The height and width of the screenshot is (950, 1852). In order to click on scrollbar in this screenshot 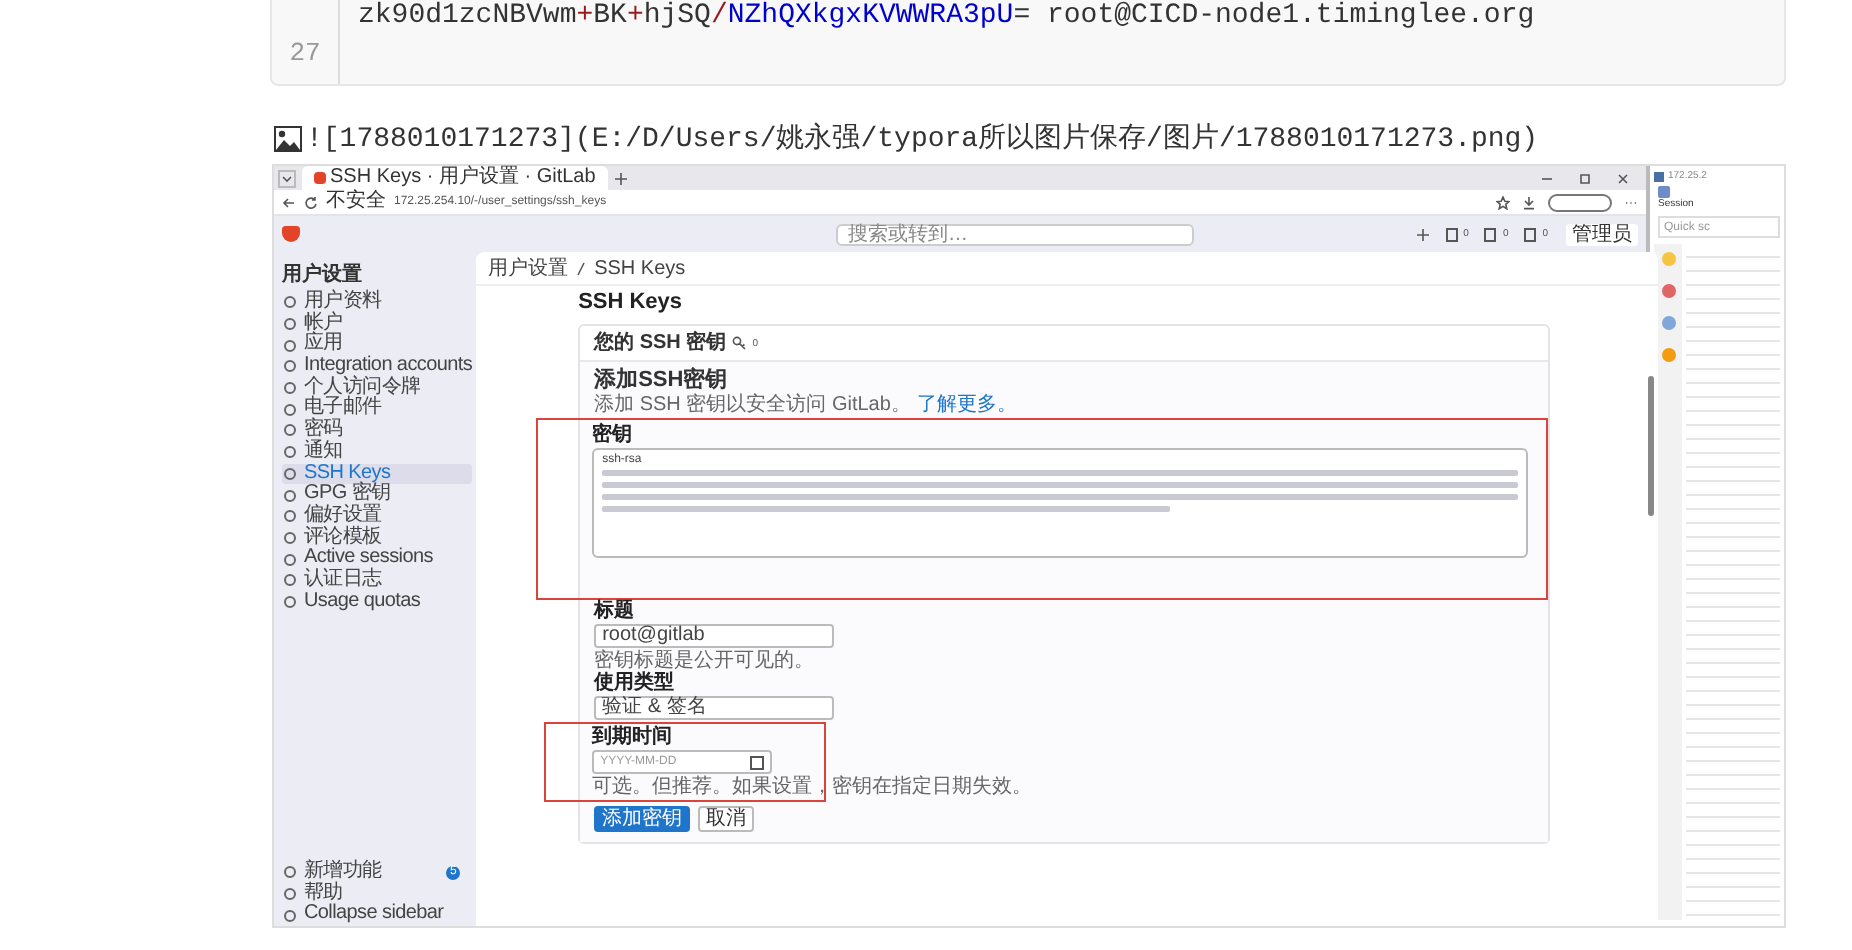, I will do `click(1651, 446)`.